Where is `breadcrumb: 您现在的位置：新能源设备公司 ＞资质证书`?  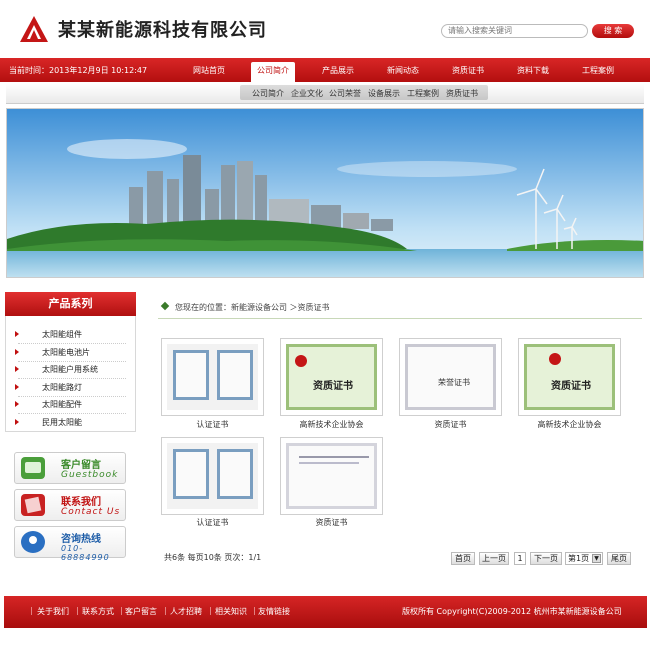
breadcrumb: 您现在的位置：新能源设备公司 ＞资质证书 is located at coordinates (252, 307).